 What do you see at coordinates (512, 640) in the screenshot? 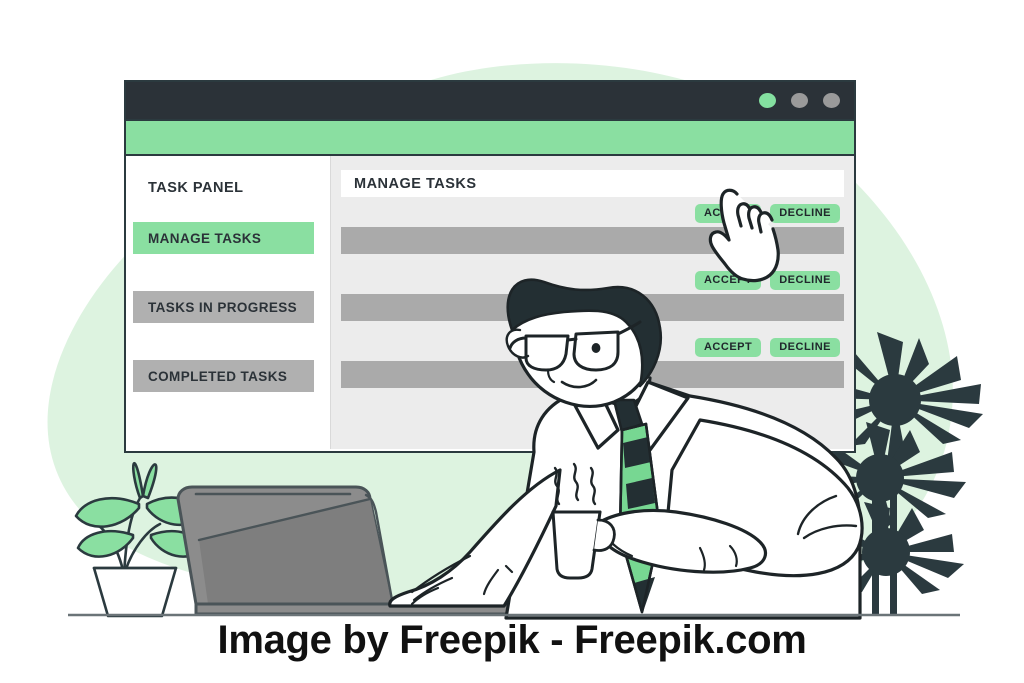
I see `attribution-caption: Image by Freepik - Freepik.com` at bounding box center [512, 640].